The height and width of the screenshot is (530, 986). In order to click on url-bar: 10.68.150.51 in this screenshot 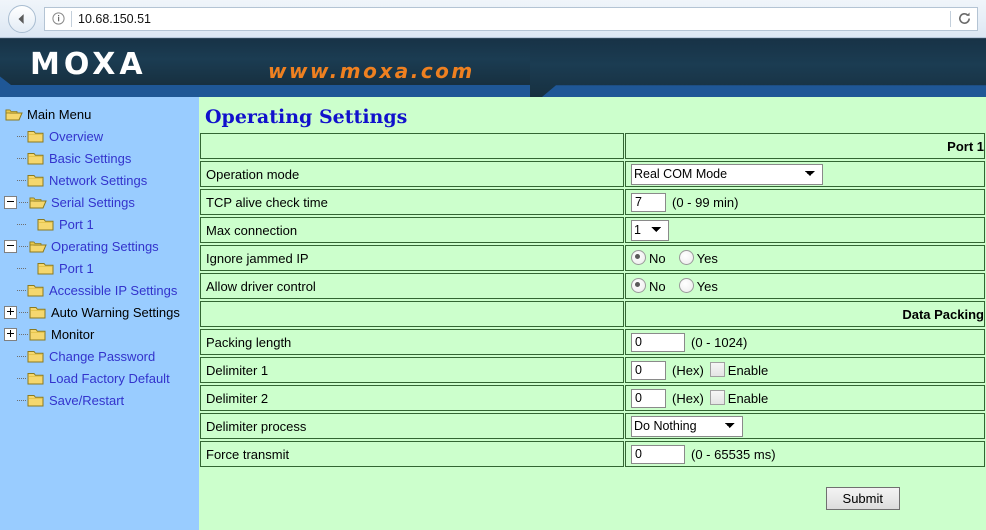, I will do `click(511, 18)`.